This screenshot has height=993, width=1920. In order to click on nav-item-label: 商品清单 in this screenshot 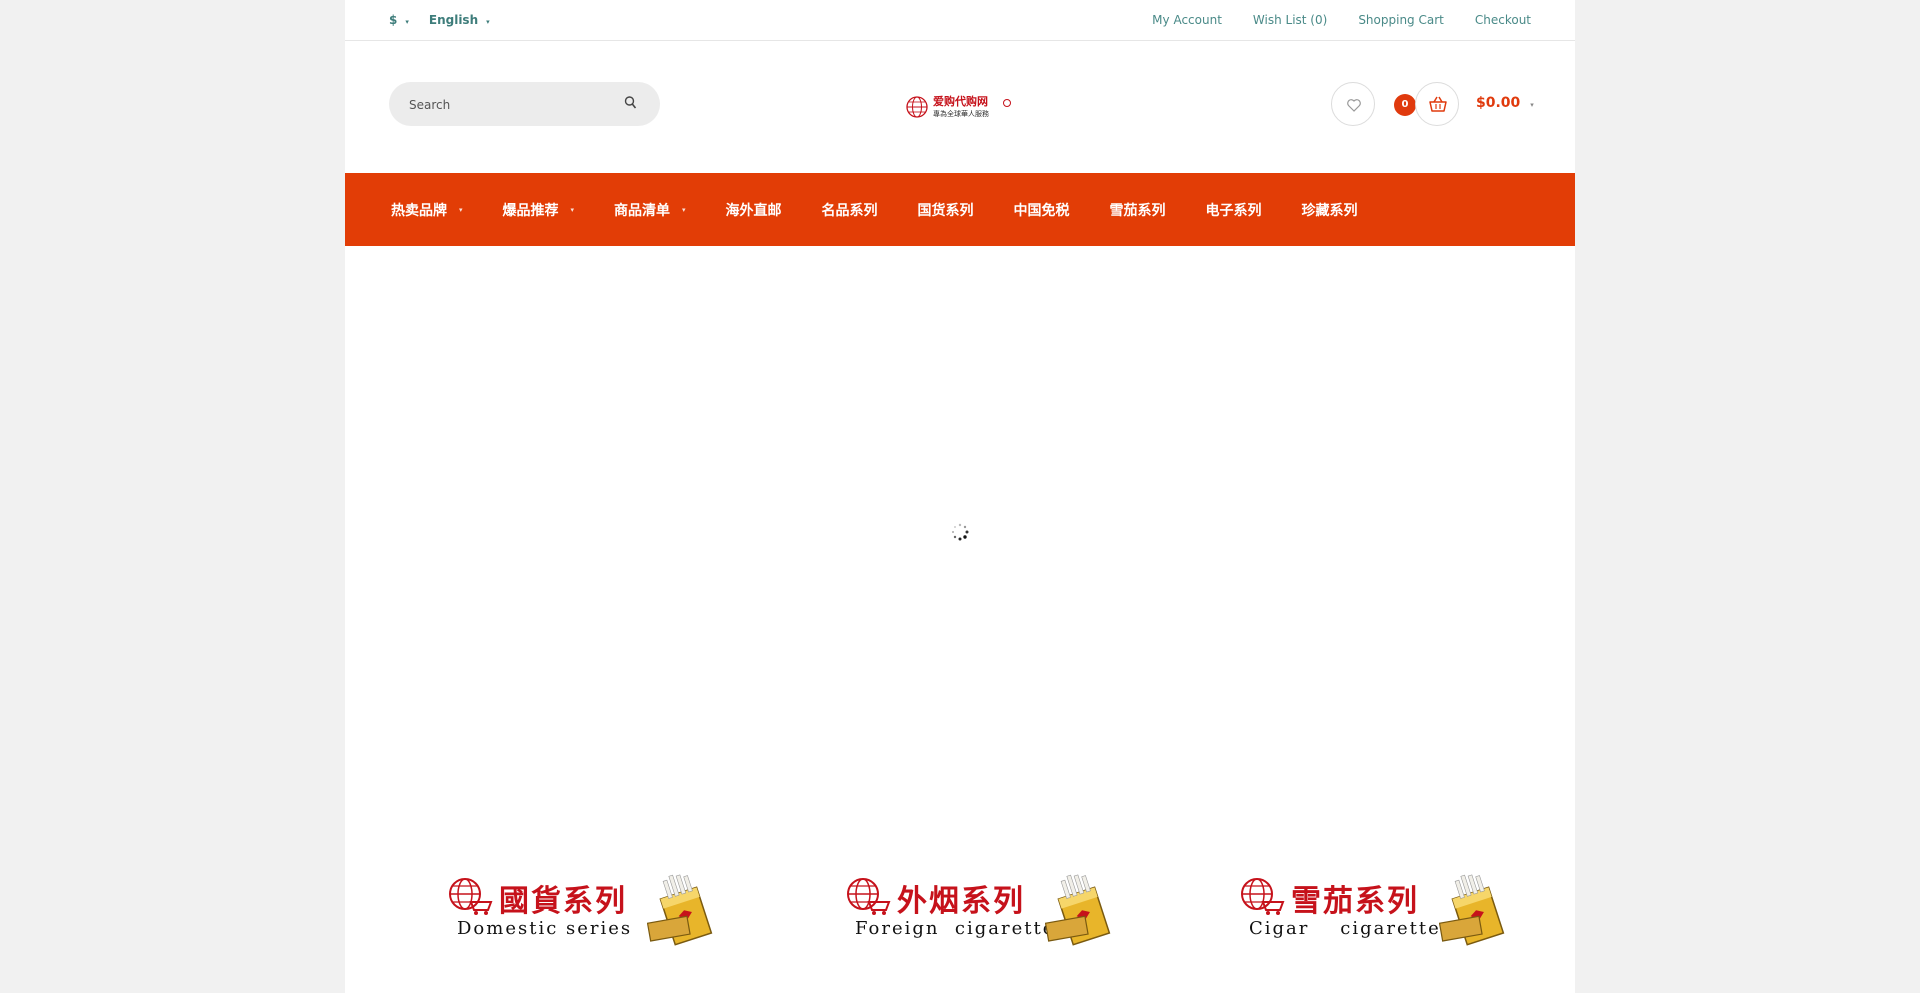, I will do `click(642, 210)`.